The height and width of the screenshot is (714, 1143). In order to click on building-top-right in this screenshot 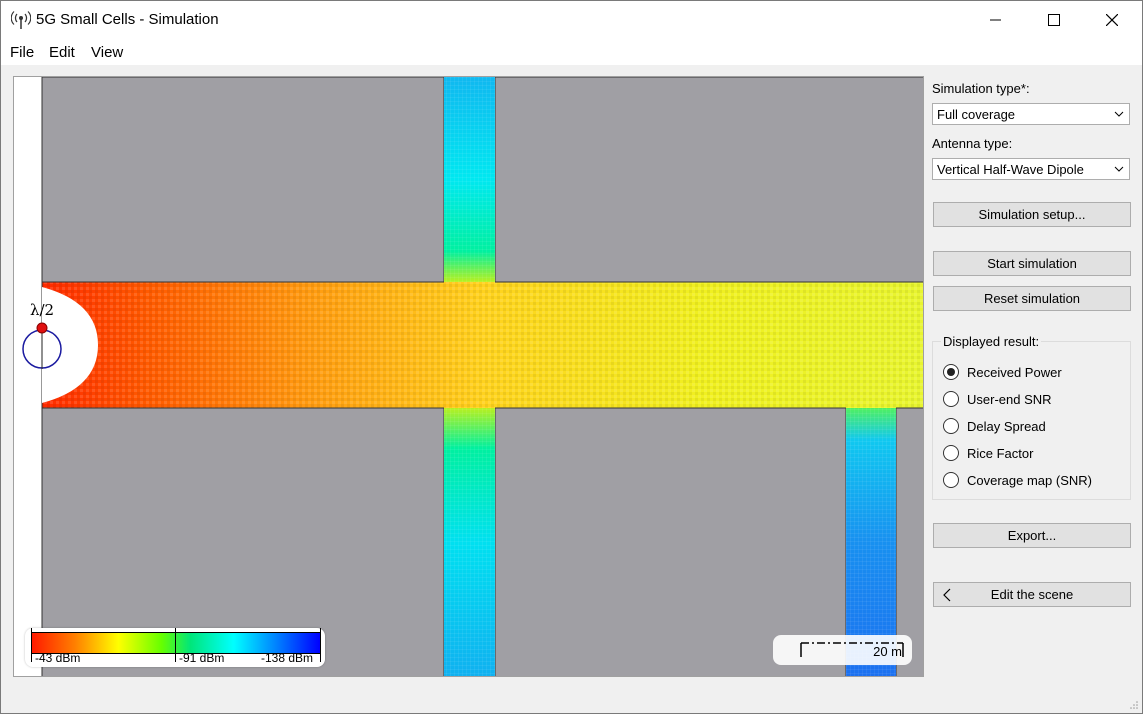, I will do `click(708, 180)`.